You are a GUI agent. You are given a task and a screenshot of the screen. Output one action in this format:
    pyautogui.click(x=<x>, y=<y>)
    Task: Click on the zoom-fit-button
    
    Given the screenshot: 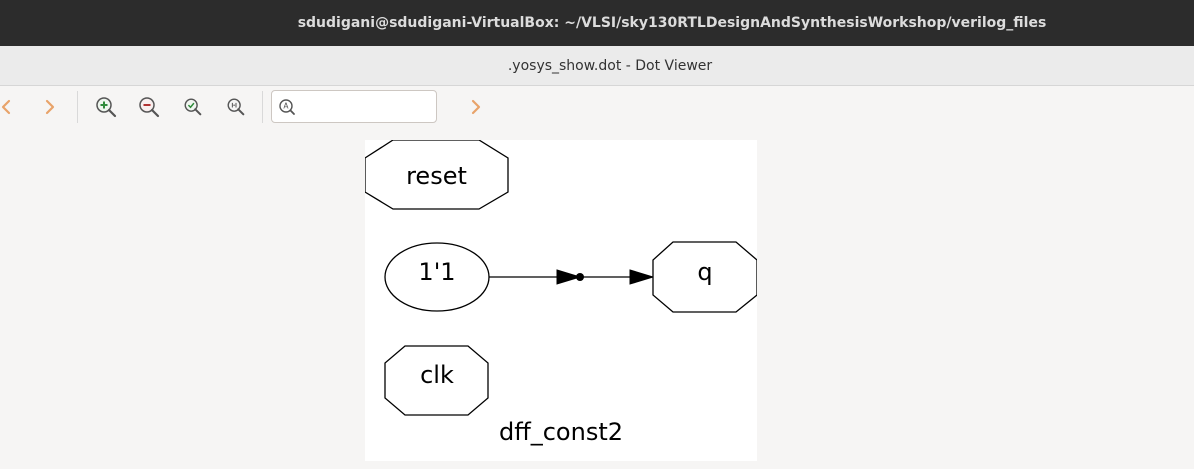 What is the action you would take?
    pyautogui.click(x=193, y=107)
    